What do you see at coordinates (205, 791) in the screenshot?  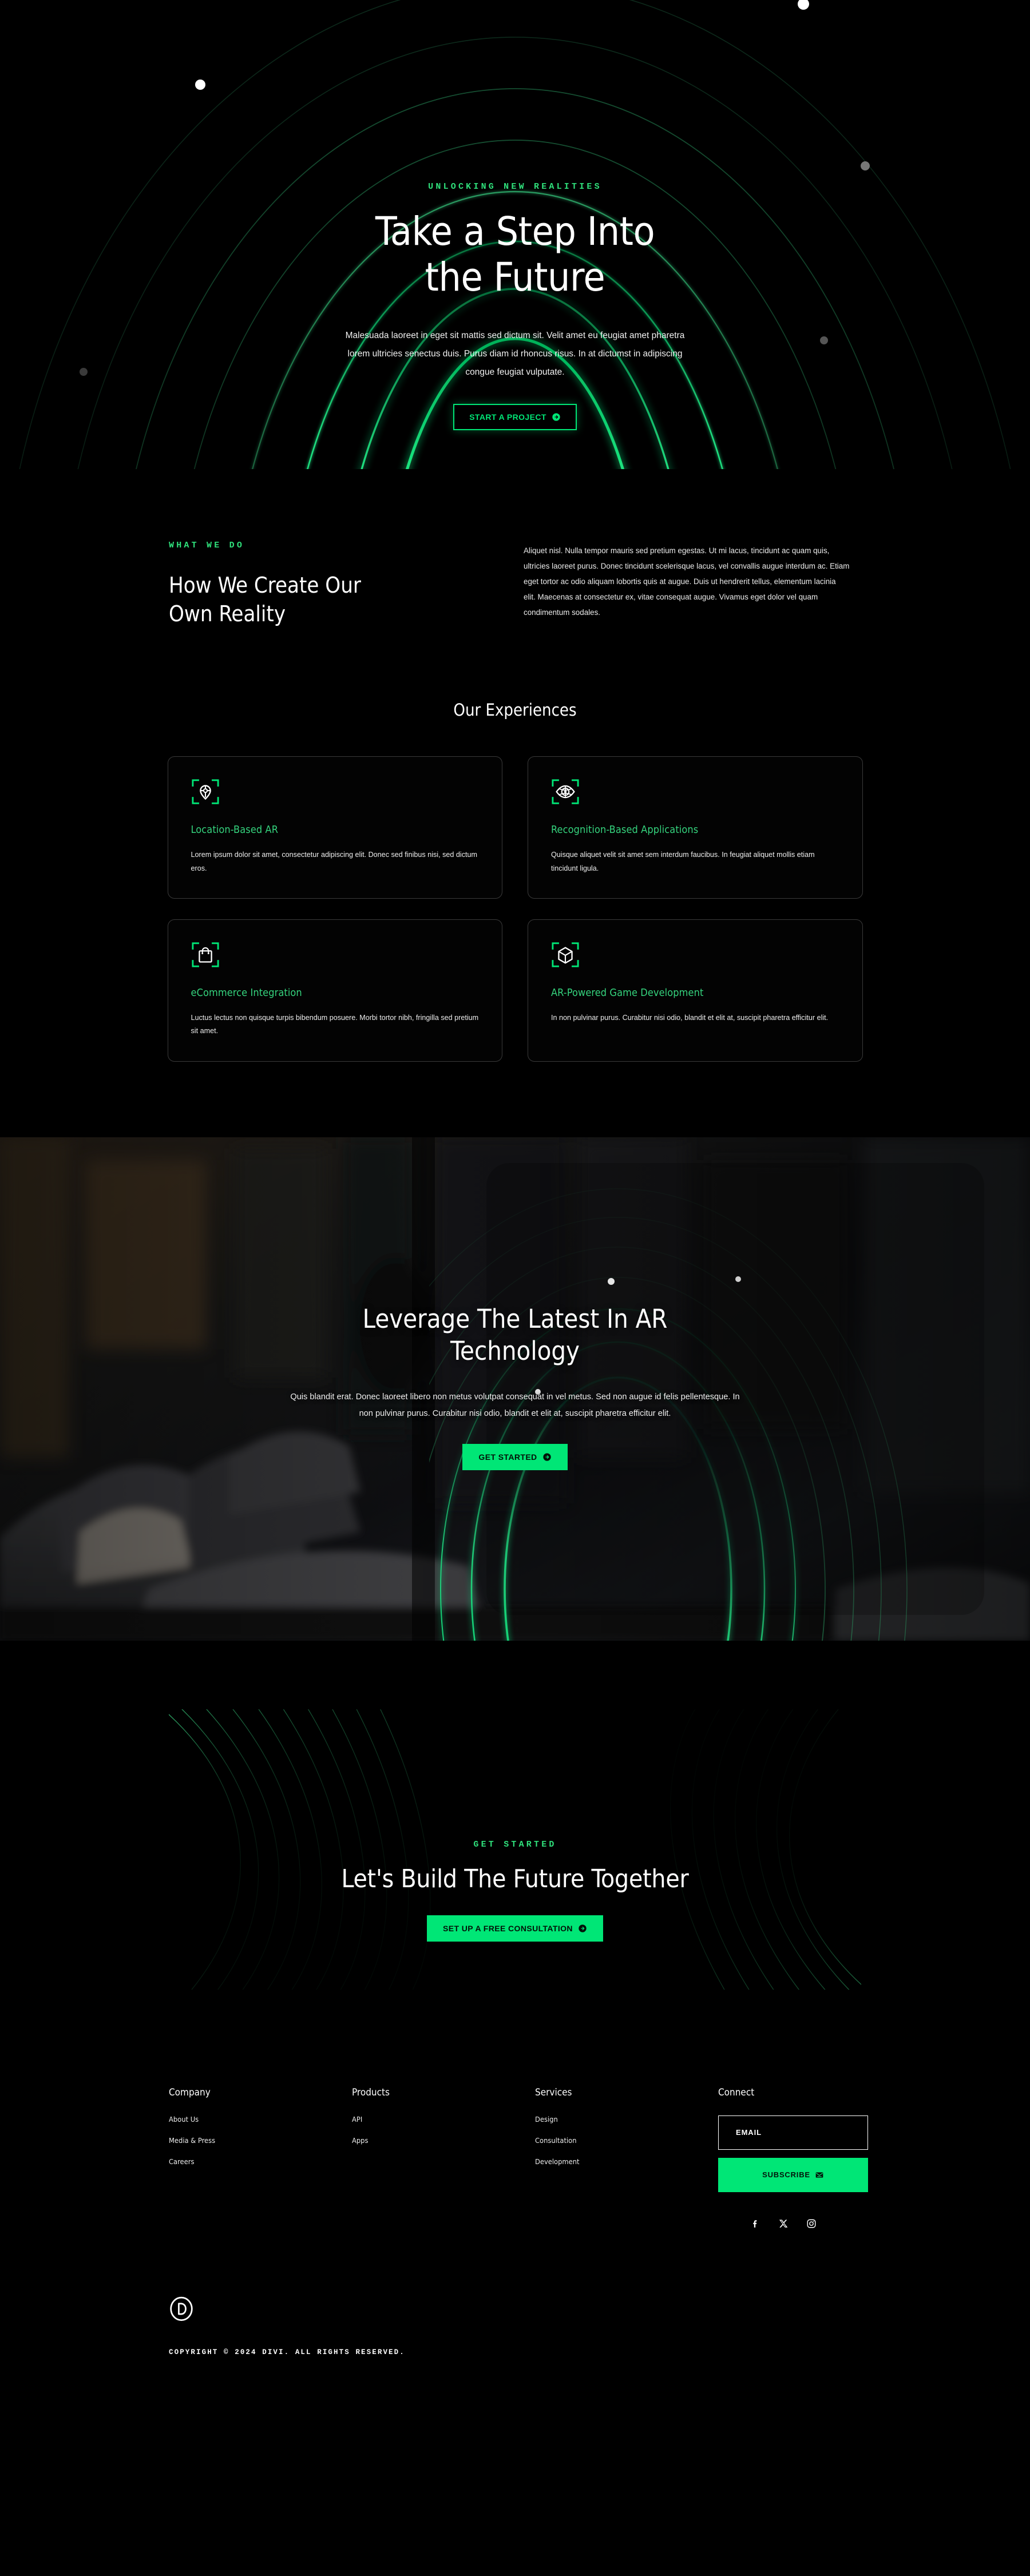 I see `location-pin-scan-icon` at bounding box center [205, 791].